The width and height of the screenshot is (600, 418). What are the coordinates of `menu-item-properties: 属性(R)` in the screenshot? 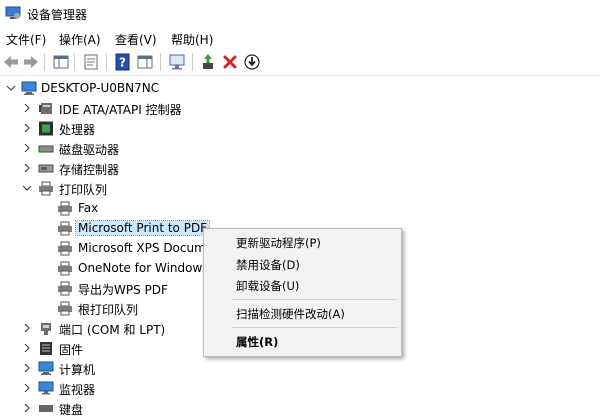 It's located at (257, 342).